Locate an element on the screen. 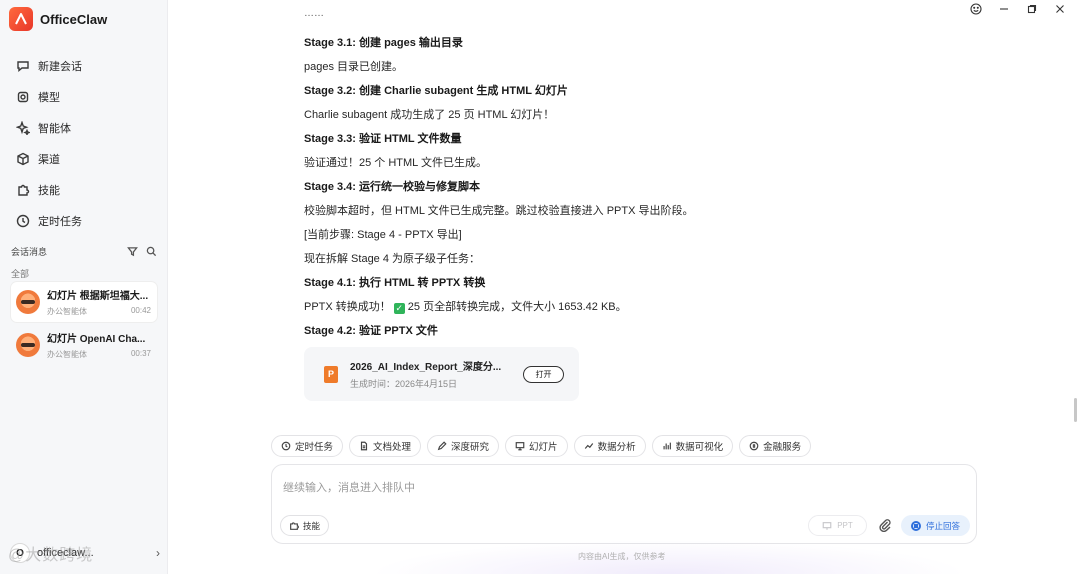  bar-chart-icon is located at coordinates (667, 446).